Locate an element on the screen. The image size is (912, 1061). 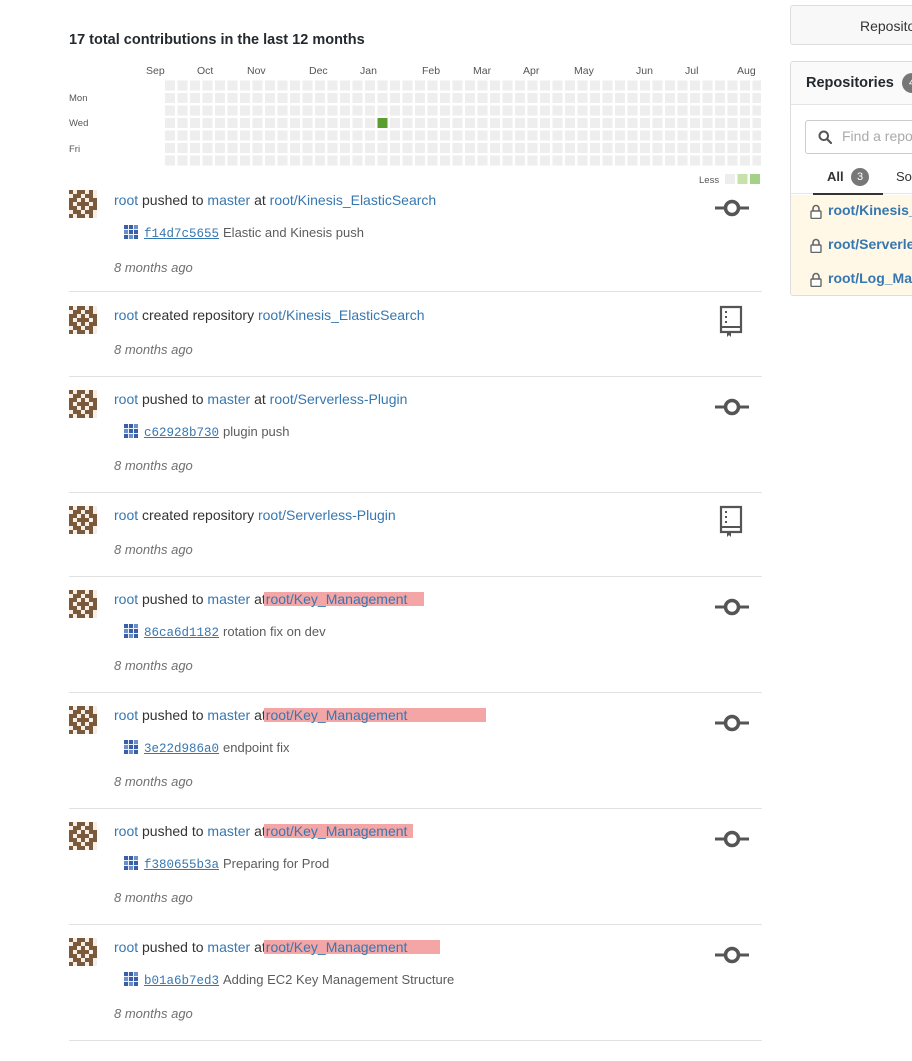
repo-list-item: root/Kinesis_ElasticSearch is located at coordinates (851, 212).